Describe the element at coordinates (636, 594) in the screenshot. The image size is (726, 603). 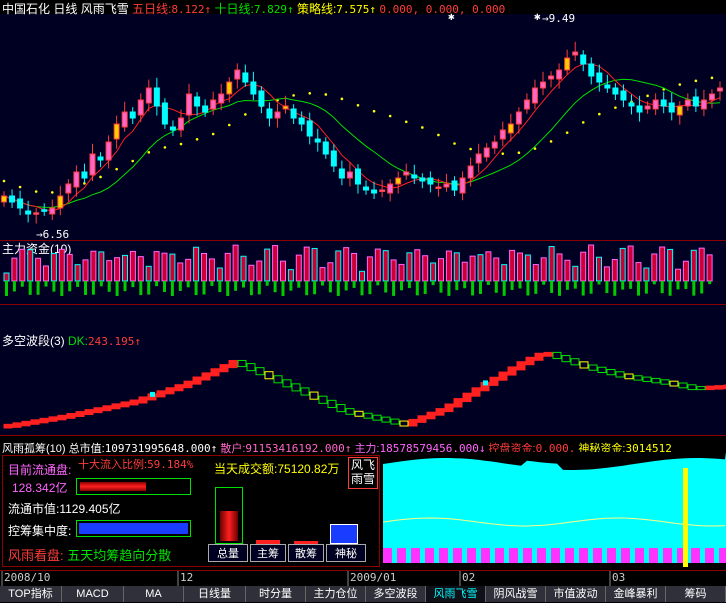
I see `tab-gold-peak: 金峰暴利` at that location.